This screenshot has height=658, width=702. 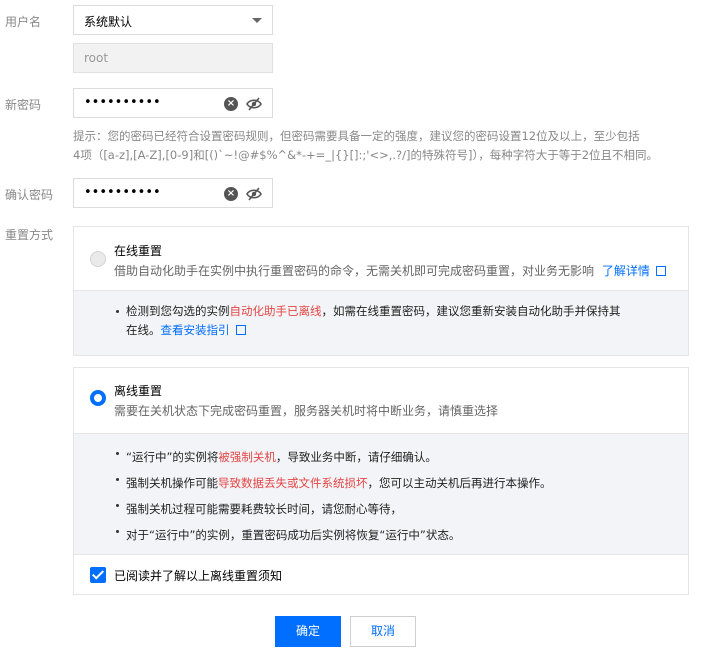 What do you see at coordinates (172, 483) in the screenshot?
I see `offline-bullet-2-pre: 强制关机操作可能` at bounding box center [172, 483].